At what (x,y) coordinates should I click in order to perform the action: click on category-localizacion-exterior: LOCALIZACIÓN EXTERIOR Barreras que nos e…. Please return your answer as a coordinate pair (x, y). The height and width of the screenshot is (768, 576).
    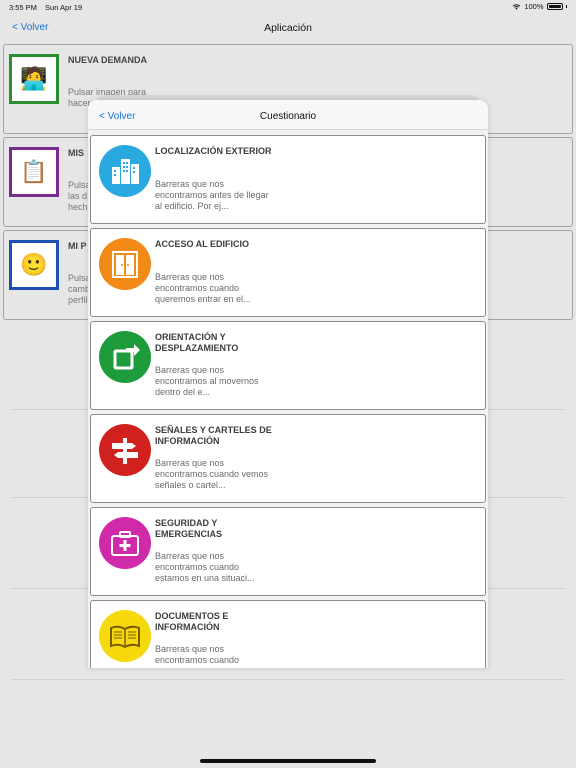
    Looking at the image, I should click on (288, 179).